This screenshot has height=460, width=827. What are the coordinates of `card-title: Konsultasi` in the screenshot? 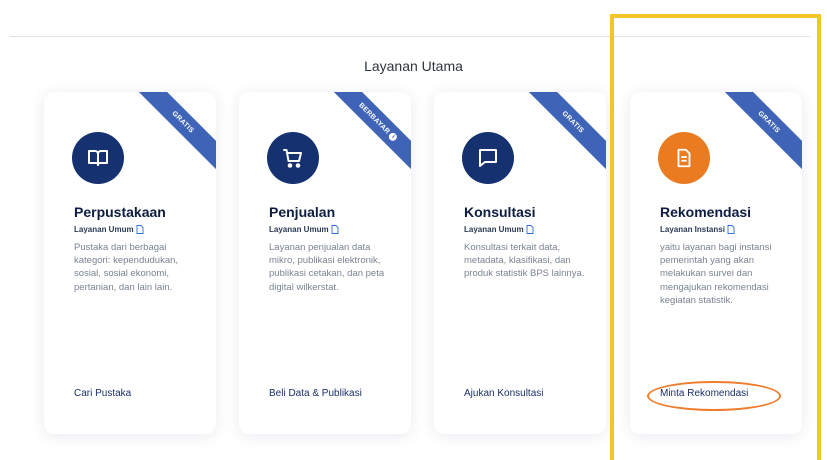 It's located at (500, 212).